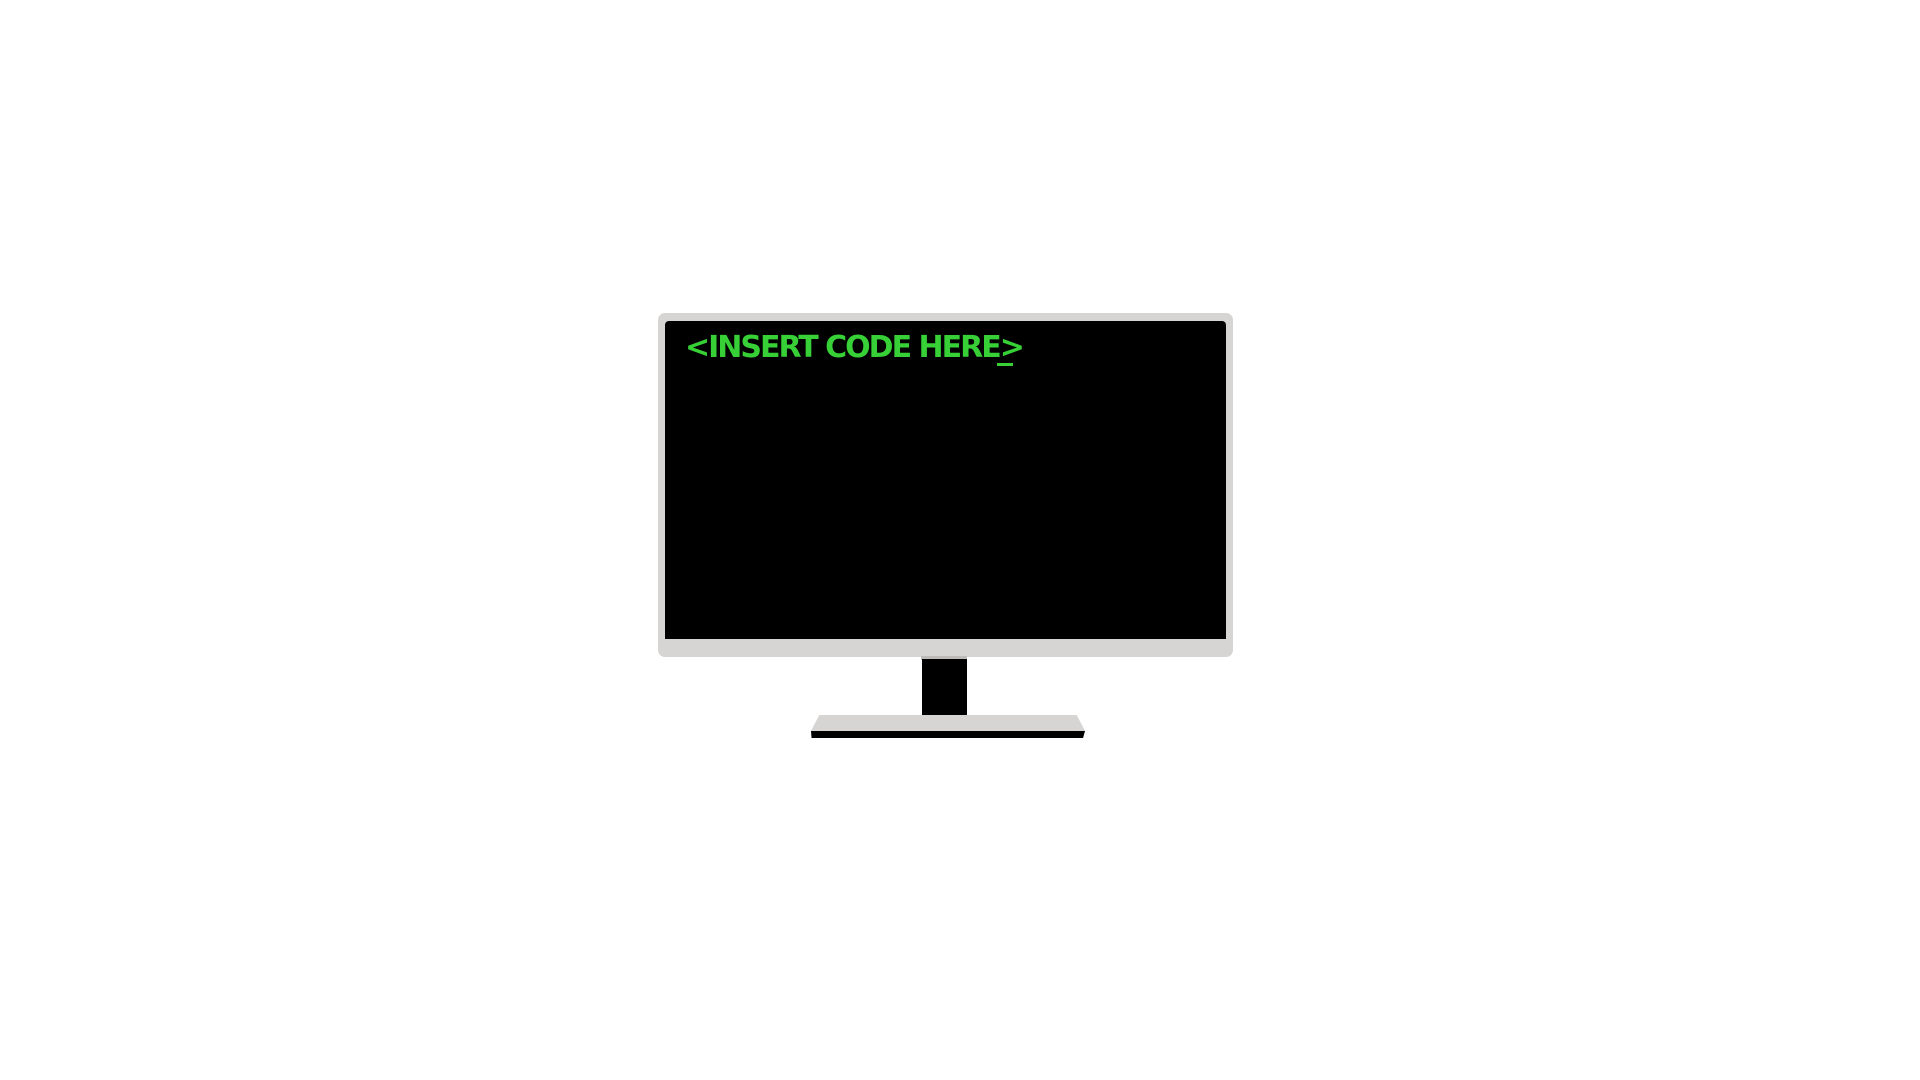 This screenshot has width=1920, height=1080. What do you see at coordinates (945, 480) in the screenshot?
I see `monitor-screen: <INSERT CODE HERE>` at bounding box center [945, 480].